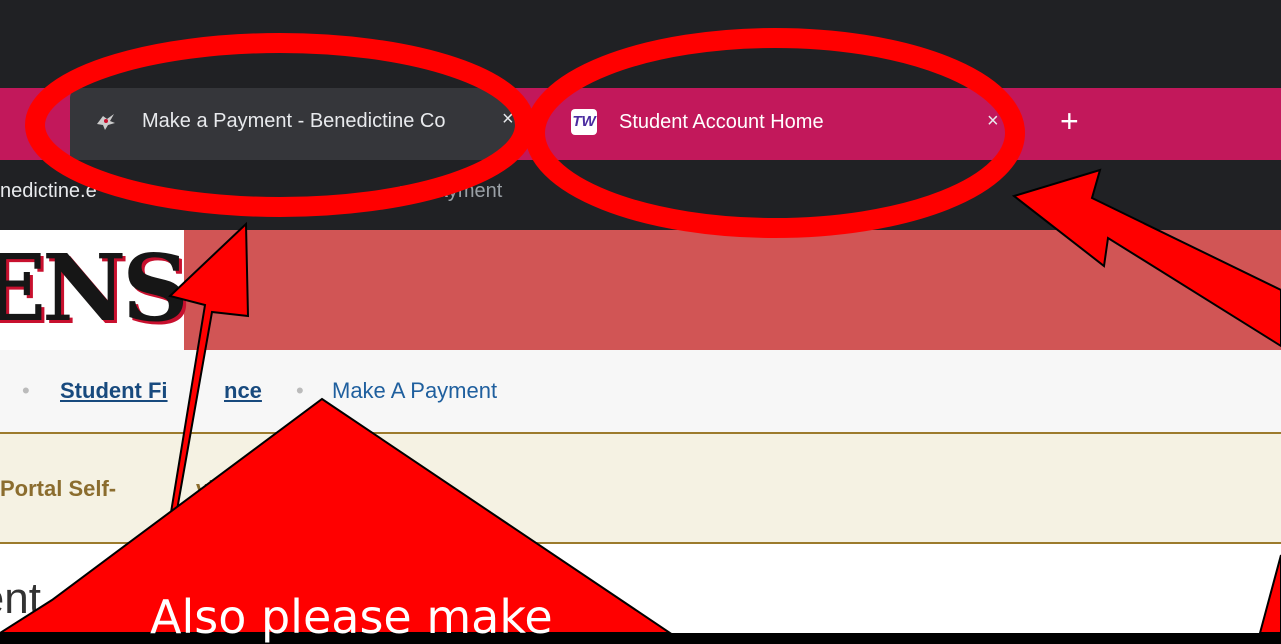  I want to click on annotation-arrow-bottom-right, so click(1269, 593).